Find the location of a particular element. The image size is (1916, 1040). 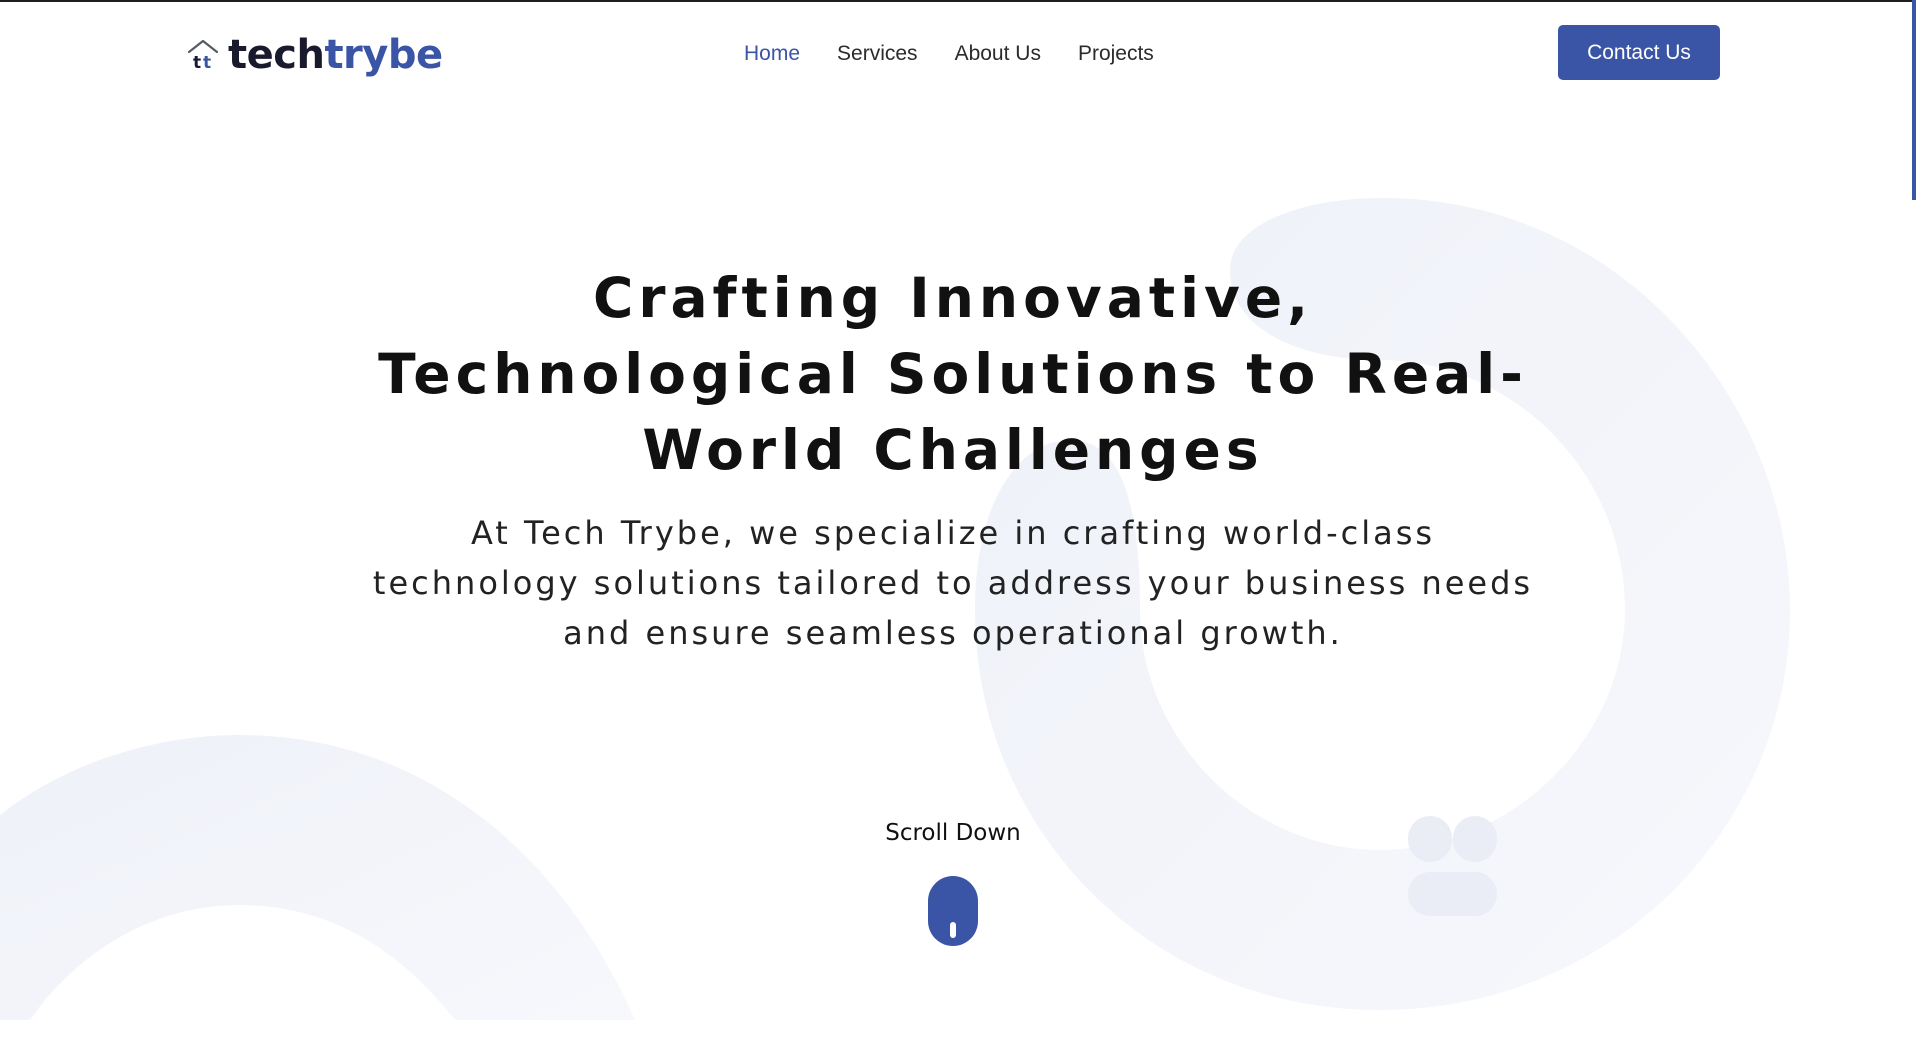

nav-item-home: Home is located at coordinates (772, 54).